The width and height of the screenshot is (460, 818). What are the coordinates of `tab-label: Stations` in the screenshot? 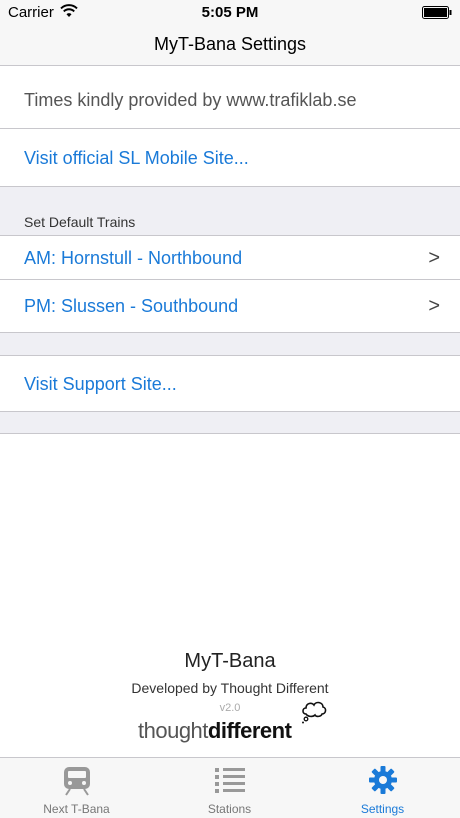 It's located at (229, 809).